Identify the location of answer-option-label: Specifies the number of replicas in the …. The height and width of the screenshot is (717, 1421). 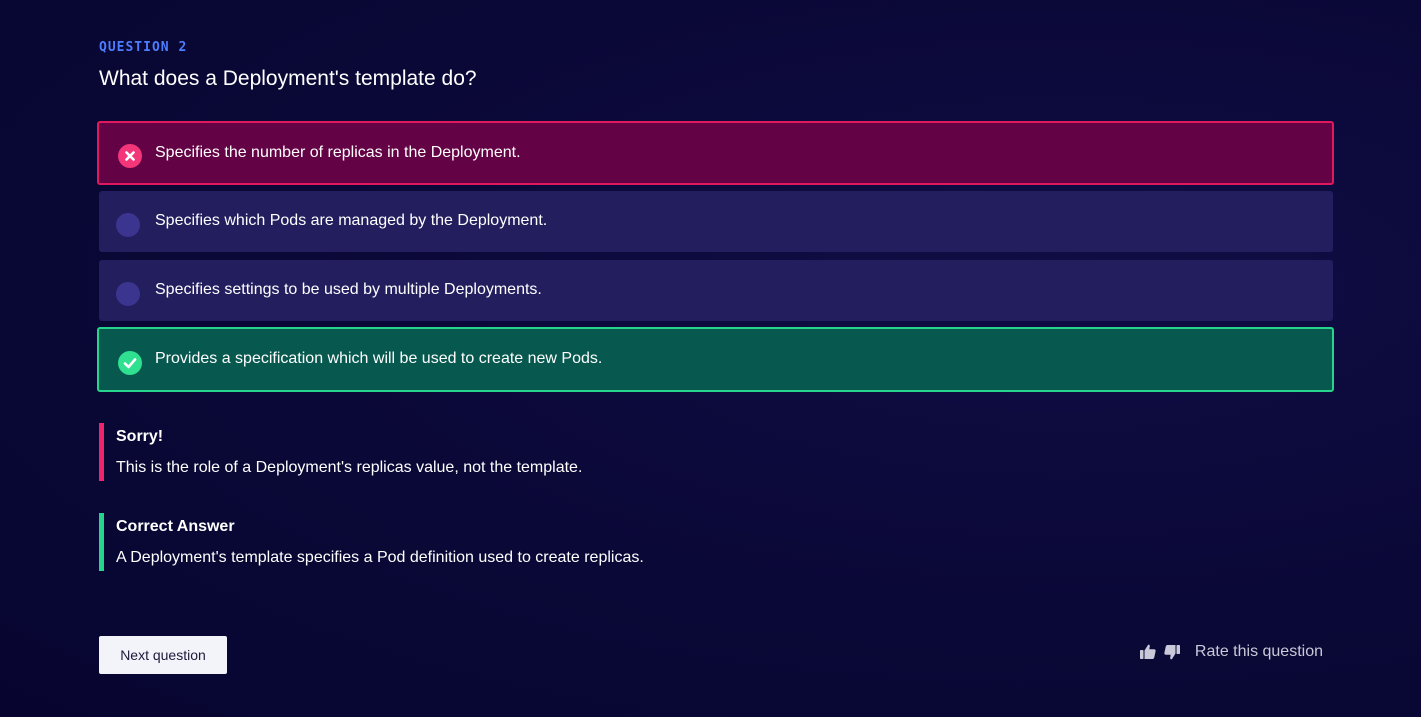
(338, 152).